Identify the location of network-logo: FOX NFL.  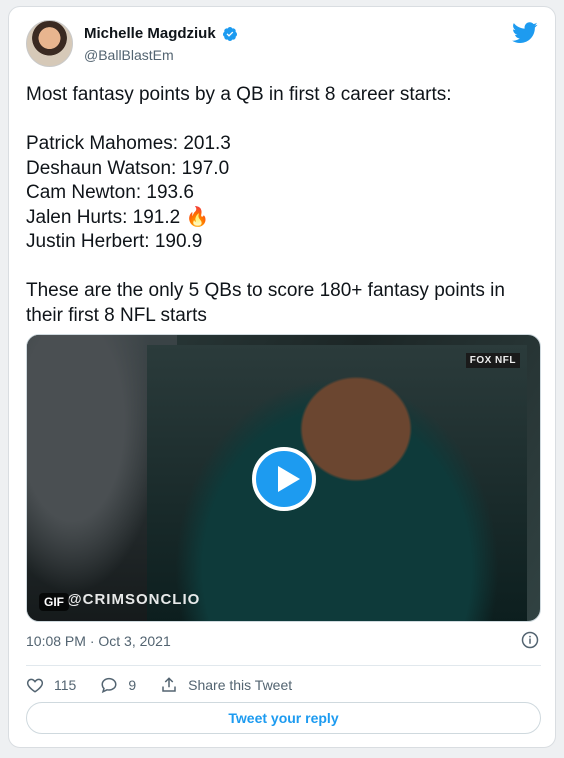
(492, 360).